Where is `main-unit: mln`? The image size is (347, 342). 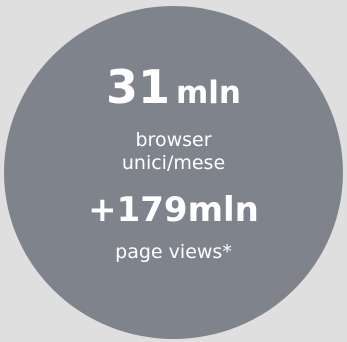 main-unit: mln is located at coordinates (208, 93).